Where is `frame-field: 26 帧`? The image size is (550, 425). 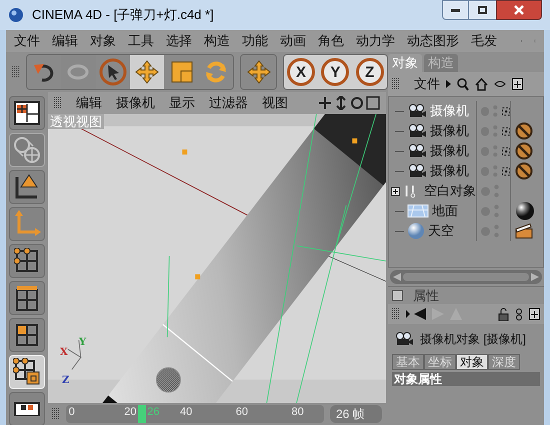
frame-field: 26 帧 is located at coordinates (356, 414).